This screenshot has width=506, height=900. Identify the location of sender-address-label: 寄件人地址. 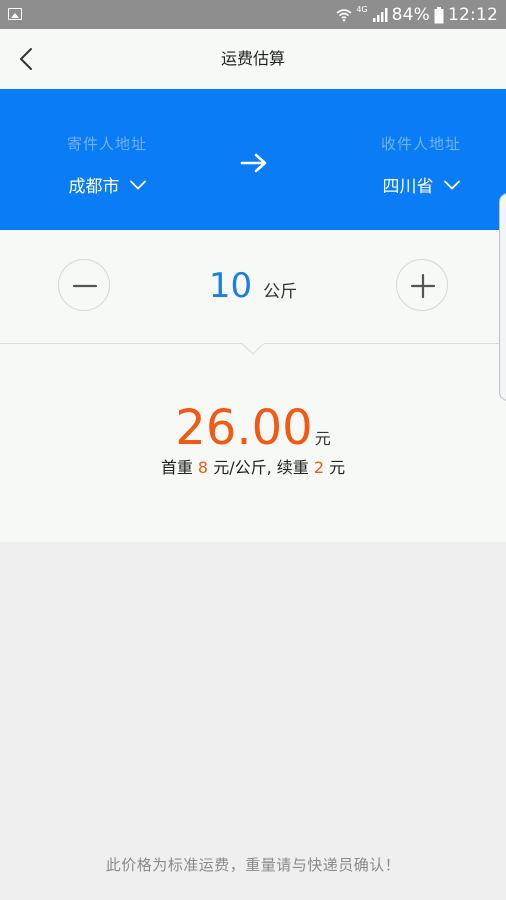
(106, 144).